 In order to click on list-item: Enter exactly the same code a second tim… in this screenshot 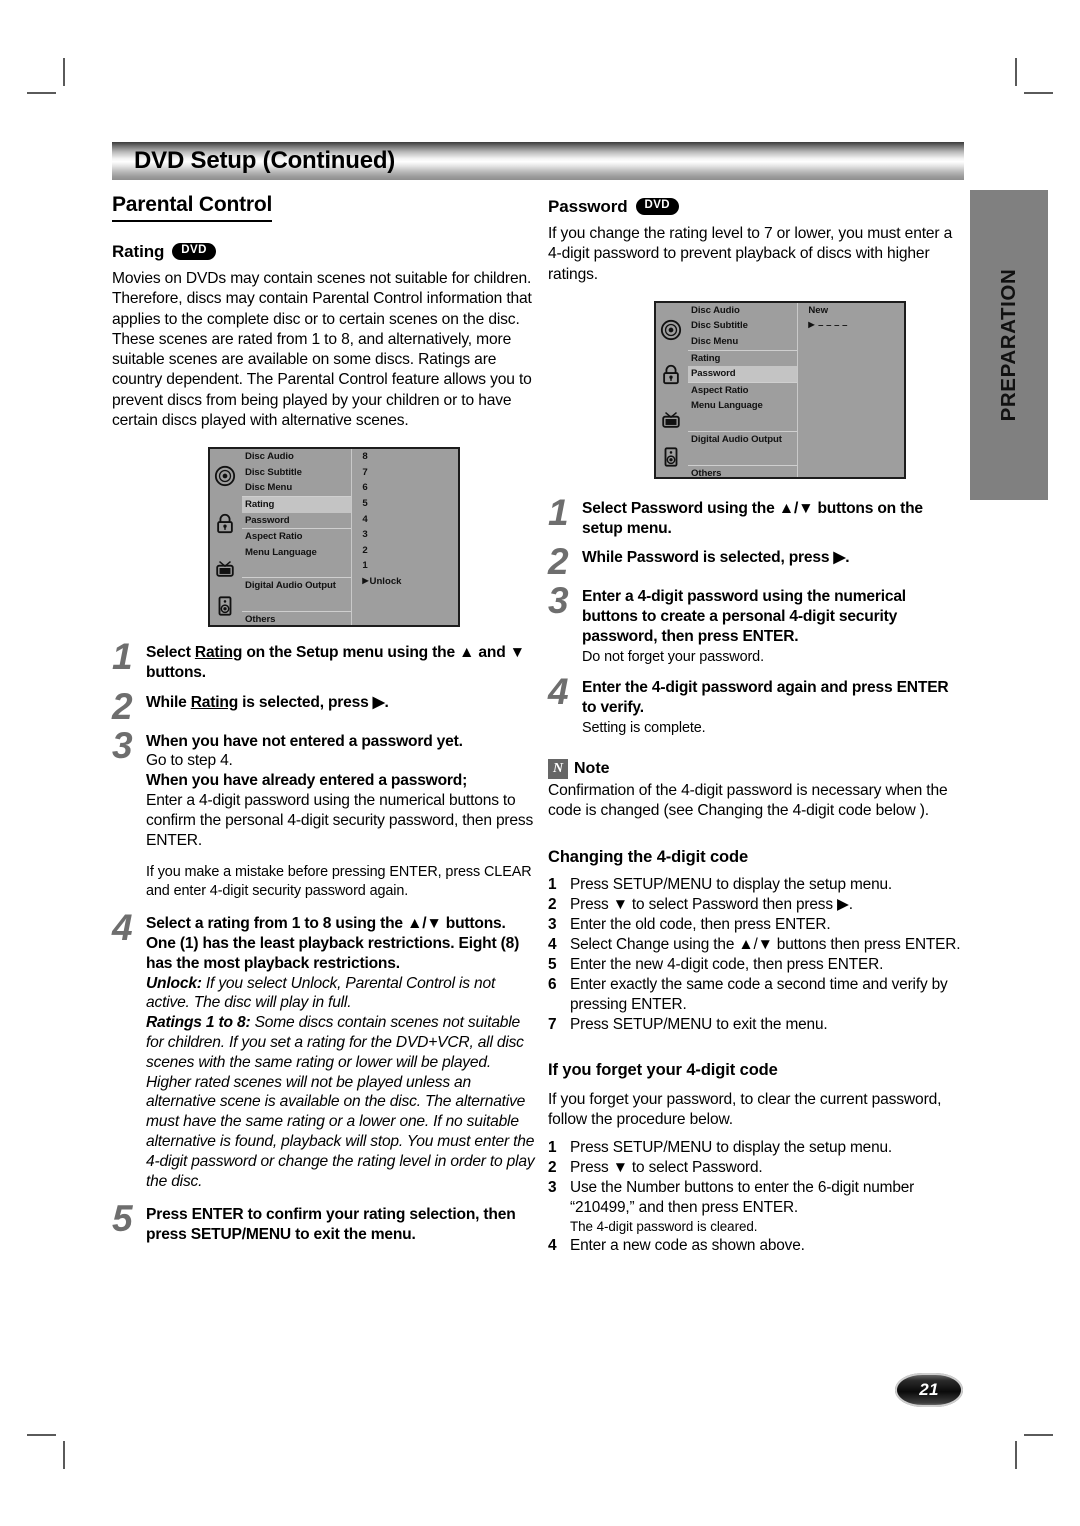, I will do `click(748, 994)`.